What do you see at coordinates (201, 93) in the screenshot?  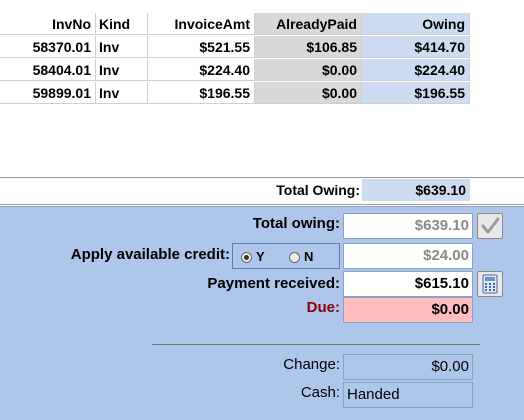 I see `cell-invoiceamt: $196.55` at bounding box center [201, 93].